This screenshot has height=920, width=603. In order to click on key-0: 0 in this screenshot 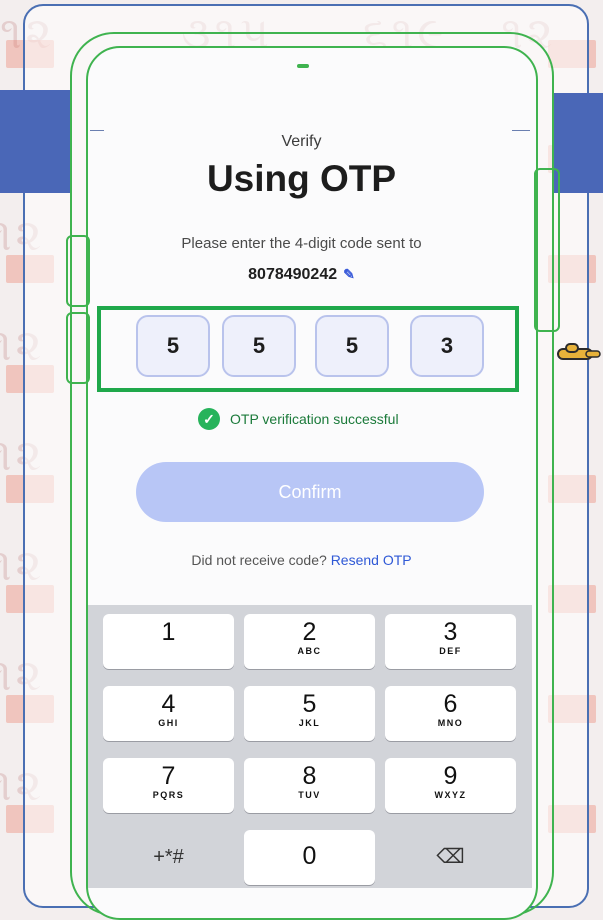, I will do `click(309, 857)`.